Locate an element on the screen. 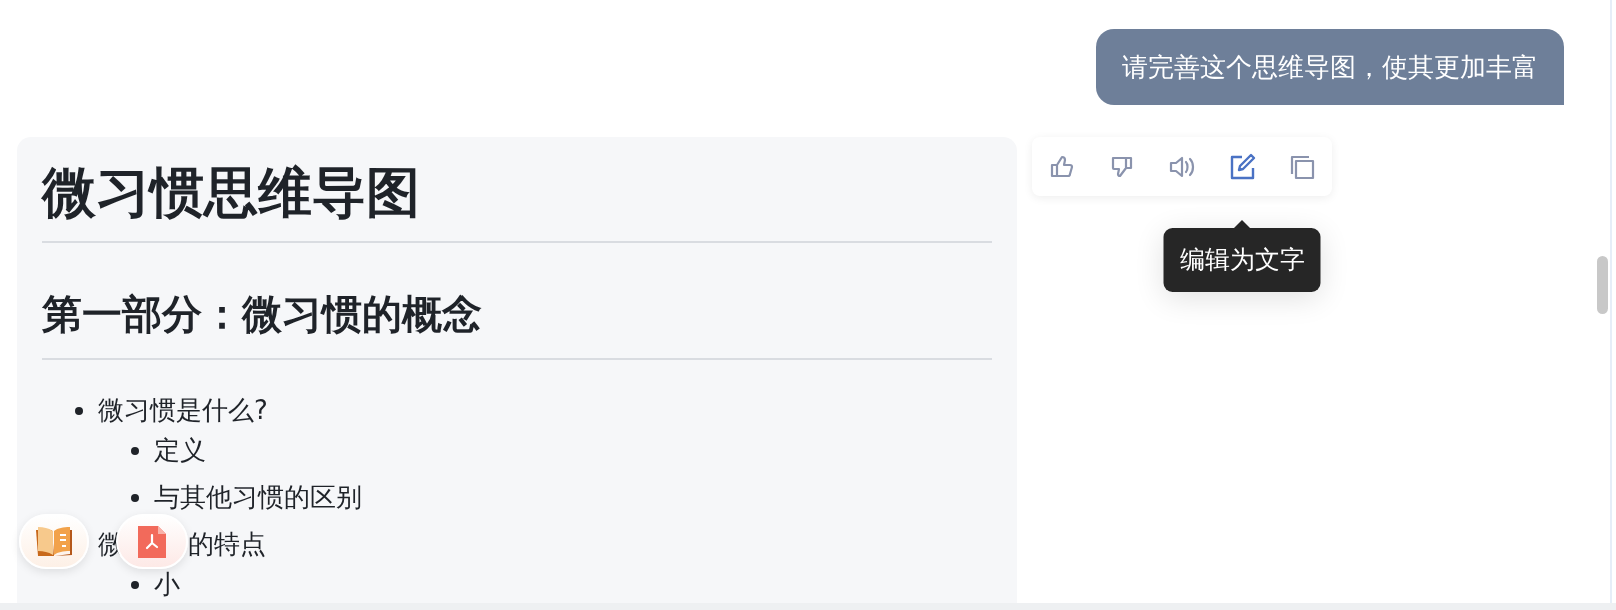  user-message: 请完善这个思维导图，使其更加丰富 is located at coordinates (1330, 67).